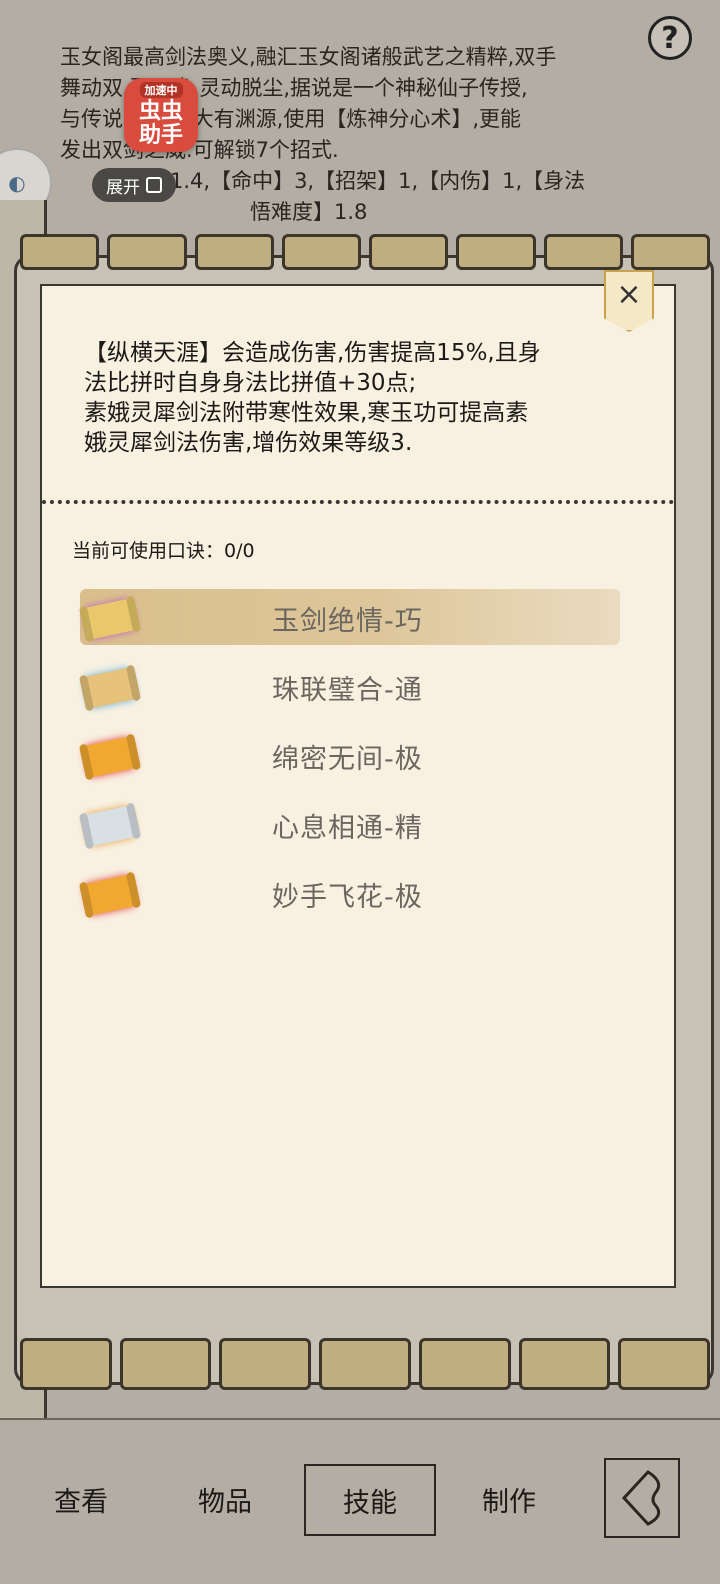 The image size is (720, 1584). Describe the element at coordinates (308, 57) in the screenshot. I see `description-line: 玉女阁最高剑法奥义,融汇玉女阁诸般武艺之精粹,双手` at that location.